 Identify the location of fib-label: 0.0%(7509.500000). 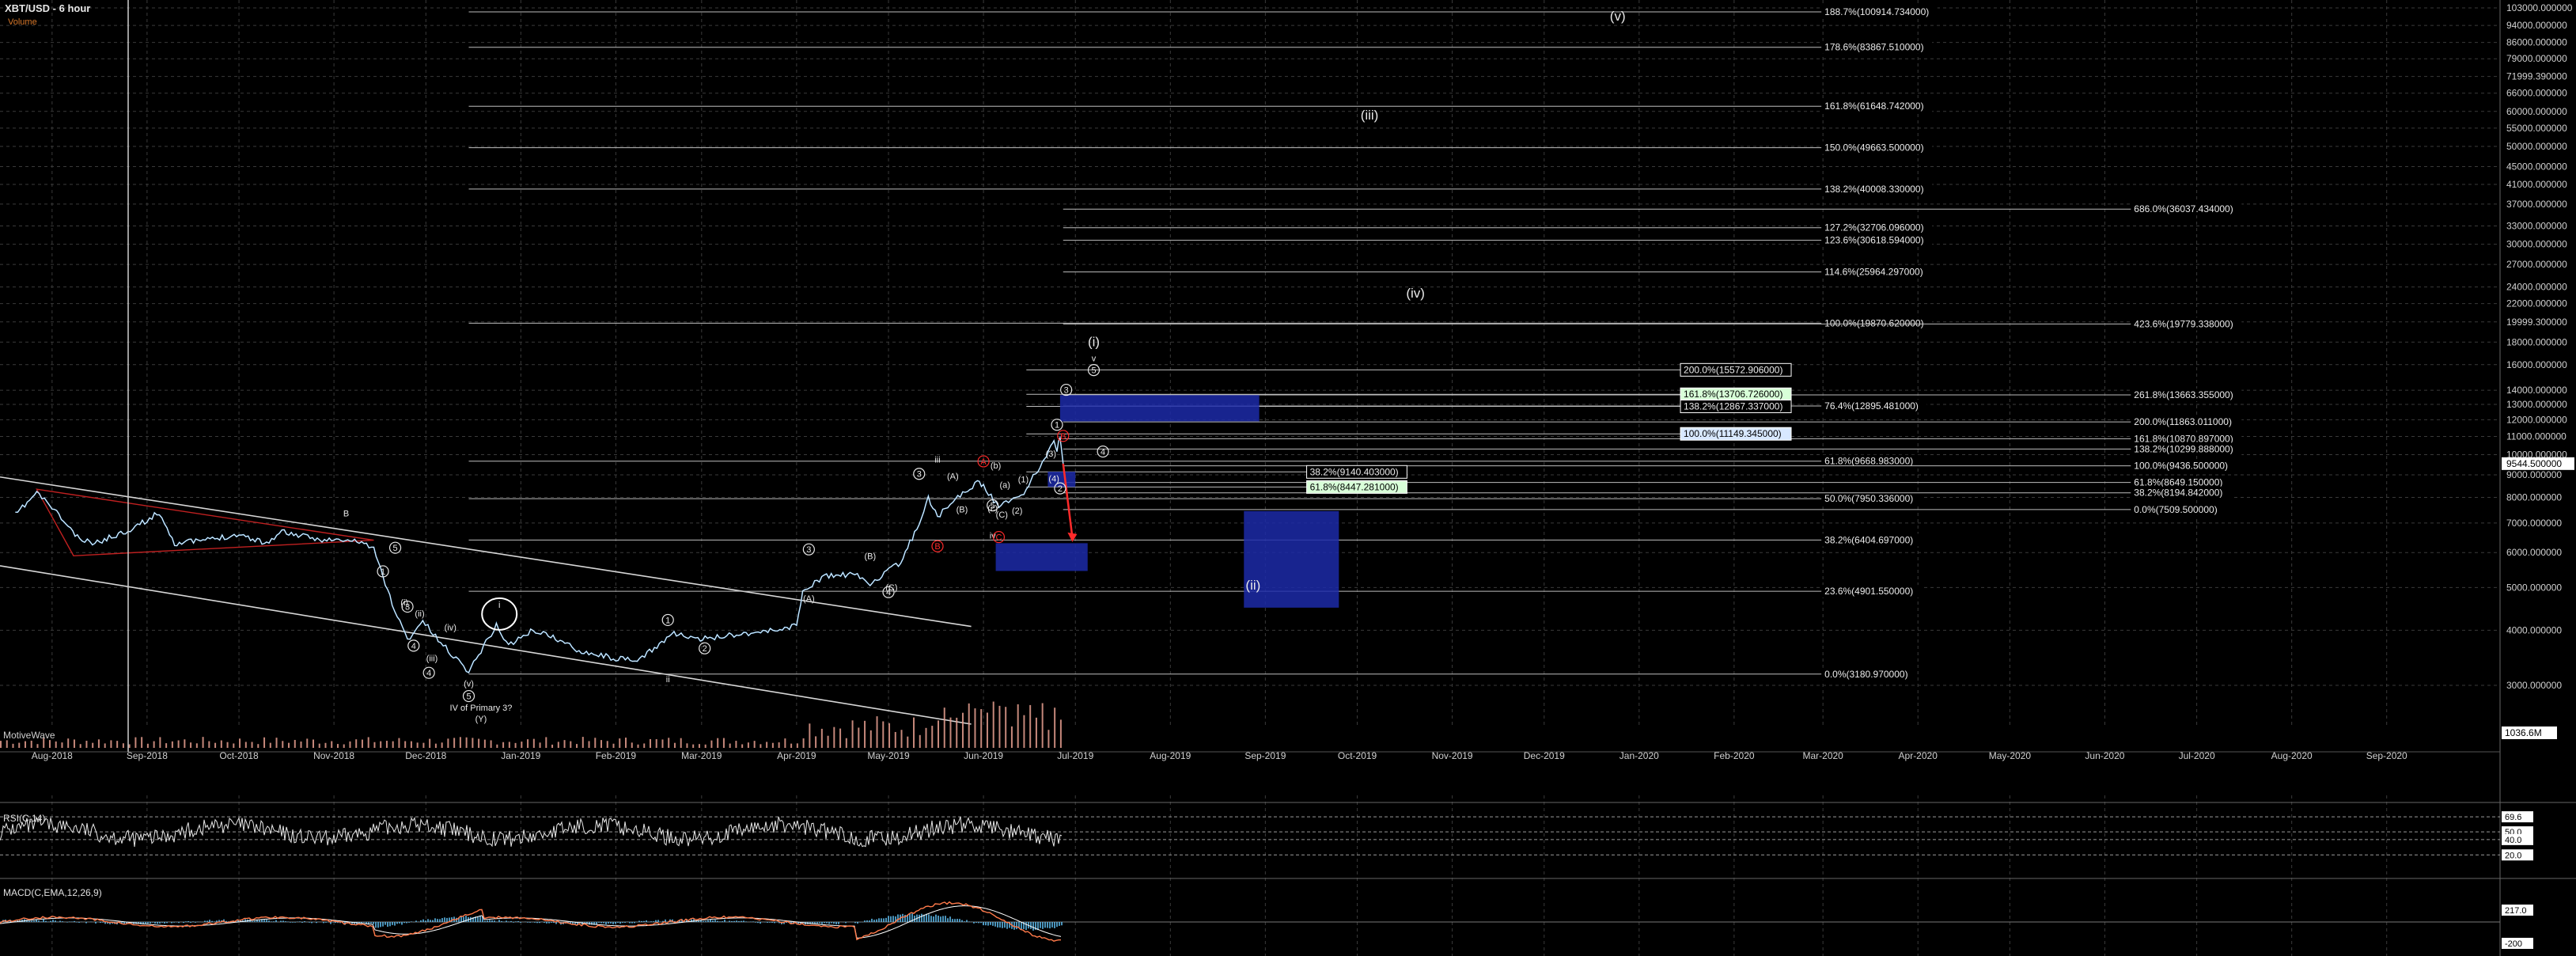
(2175, 509).